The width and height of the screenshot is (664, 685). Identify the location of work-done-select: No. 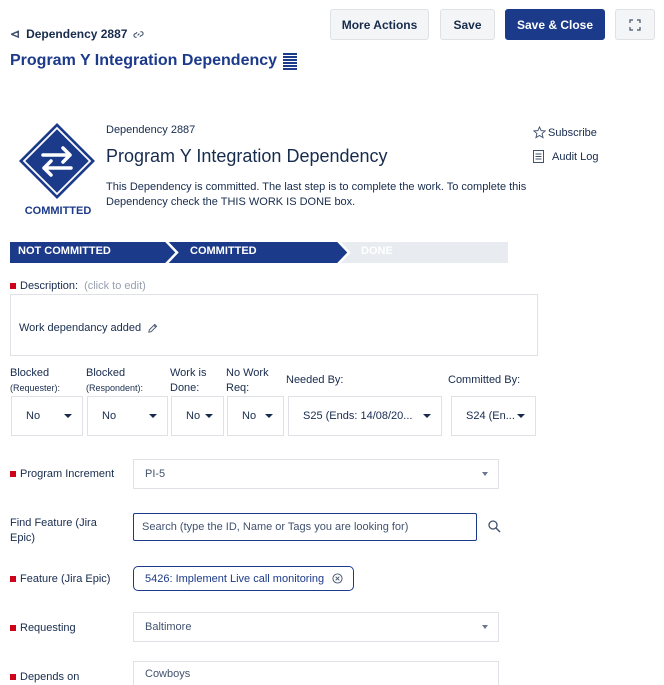
(197, 416).